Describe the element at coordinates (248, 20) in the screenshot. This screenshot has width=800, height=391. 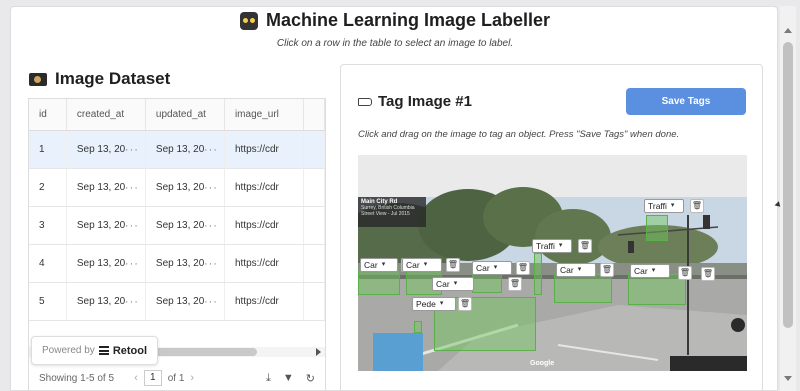
I see `robot-icon` at that location.